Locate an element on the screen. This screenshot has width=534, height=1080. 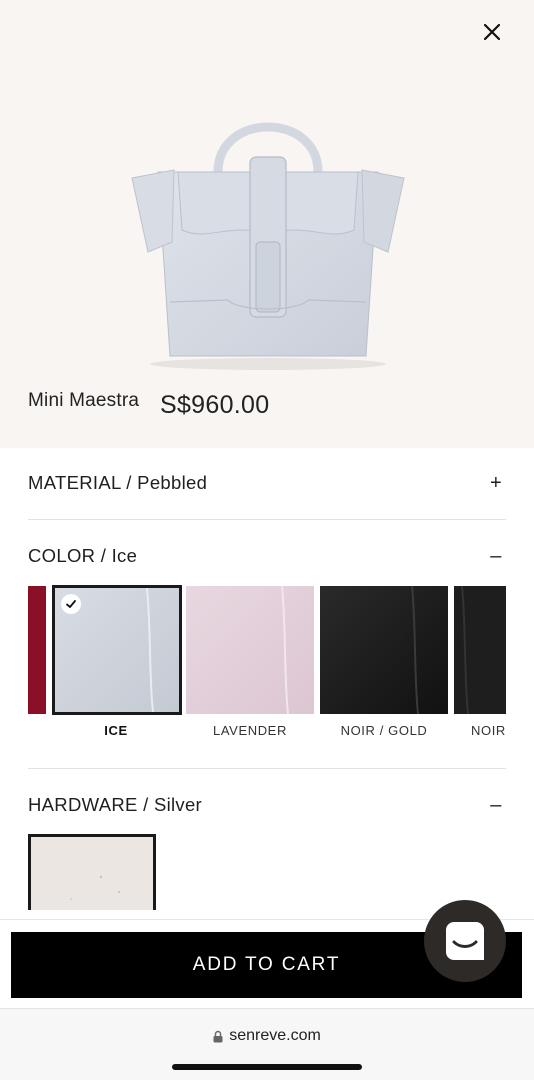
product-image is located at coordinates (268, 246).